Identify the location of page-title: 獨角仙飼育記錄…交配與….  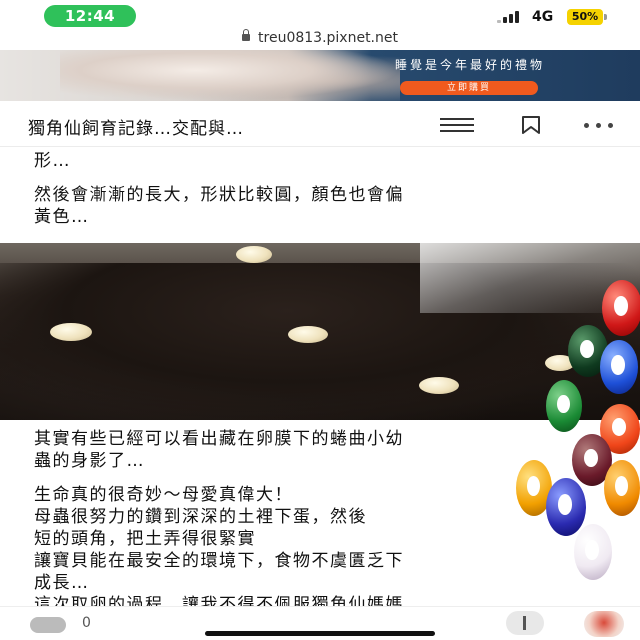
(136, 129).